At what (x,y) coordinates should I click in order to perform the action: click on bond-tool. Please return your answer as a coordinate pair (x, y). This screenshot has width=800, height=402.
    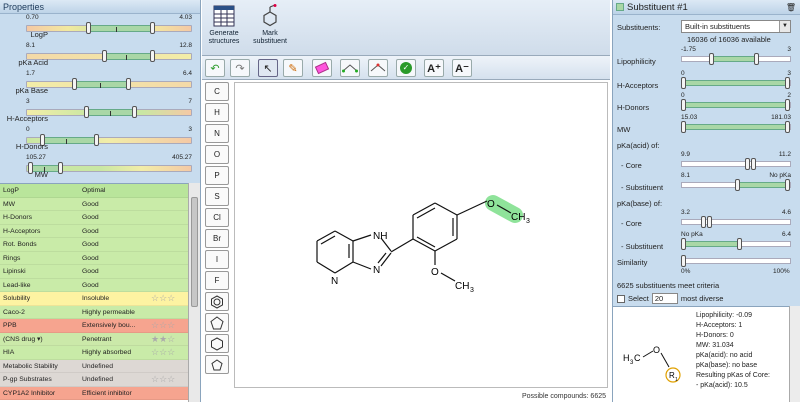
    Looking at the image, I should click on (378, 68).